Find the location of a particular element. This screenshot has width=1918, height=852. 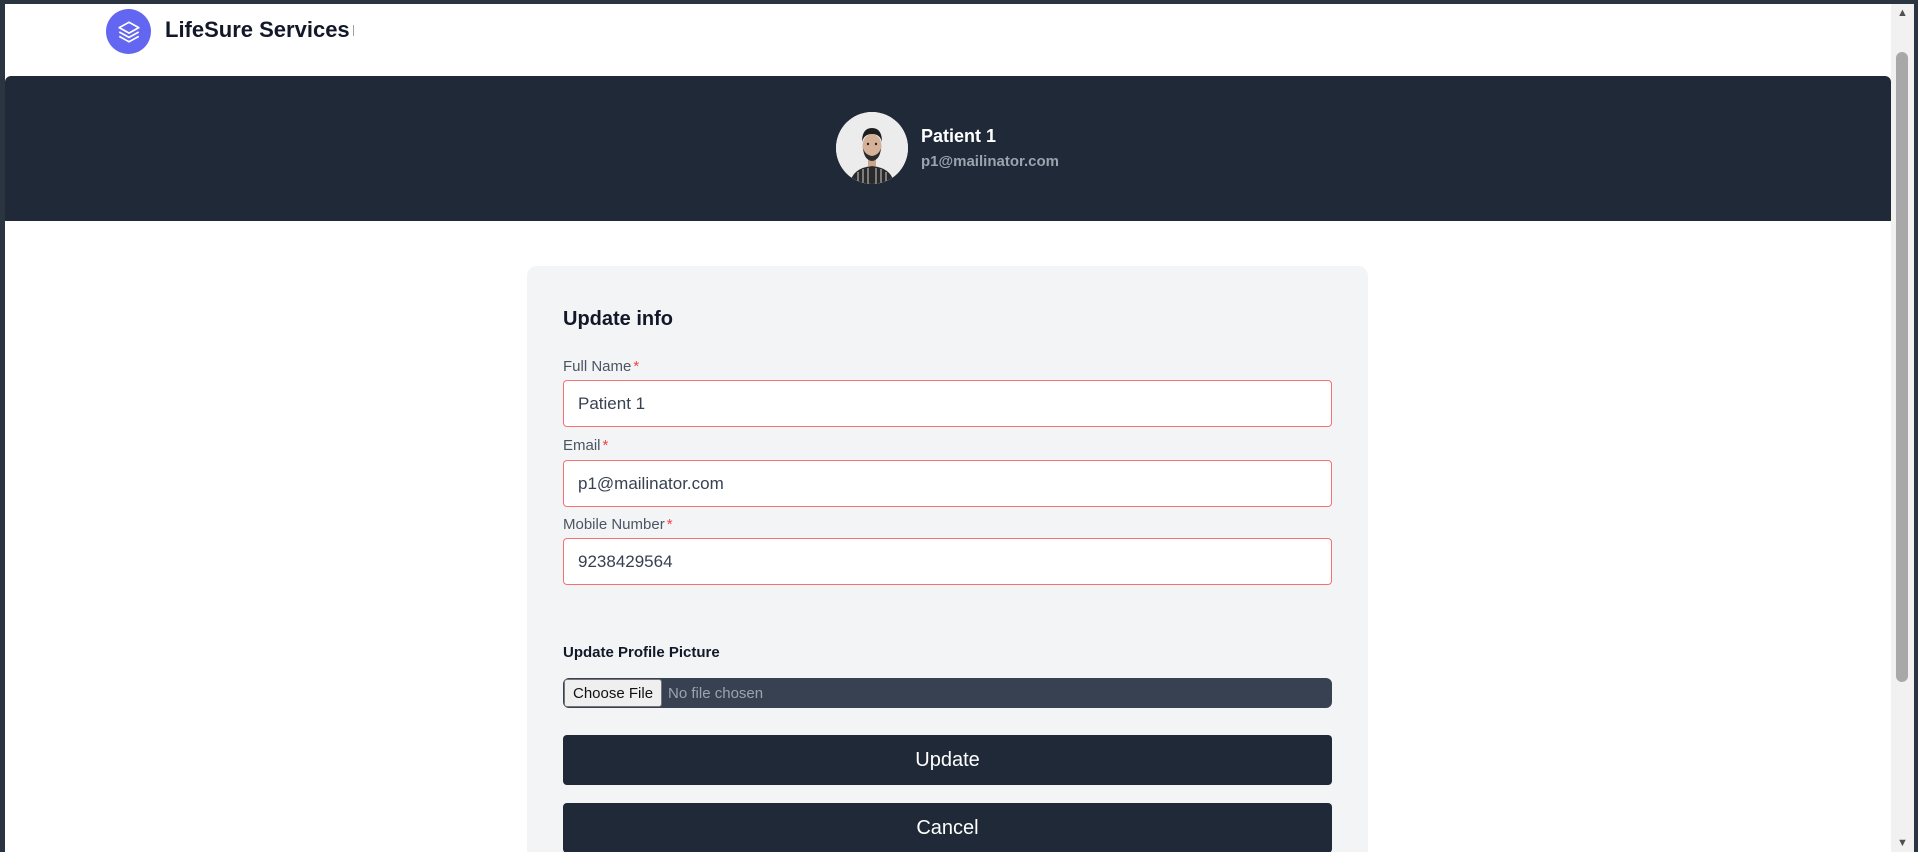

nav-divider is located at coordinates (353, 30).